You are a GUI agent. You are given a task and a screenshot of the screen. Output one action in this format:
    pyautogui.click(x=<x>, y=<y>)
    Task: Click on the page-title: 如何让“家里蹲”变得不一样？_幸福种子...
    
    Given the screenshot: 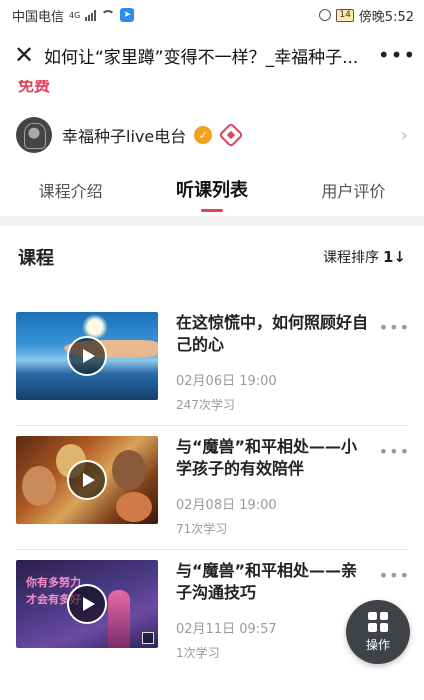 What is the action you would take?
    pyautogui.click(x=201, y=57)
    